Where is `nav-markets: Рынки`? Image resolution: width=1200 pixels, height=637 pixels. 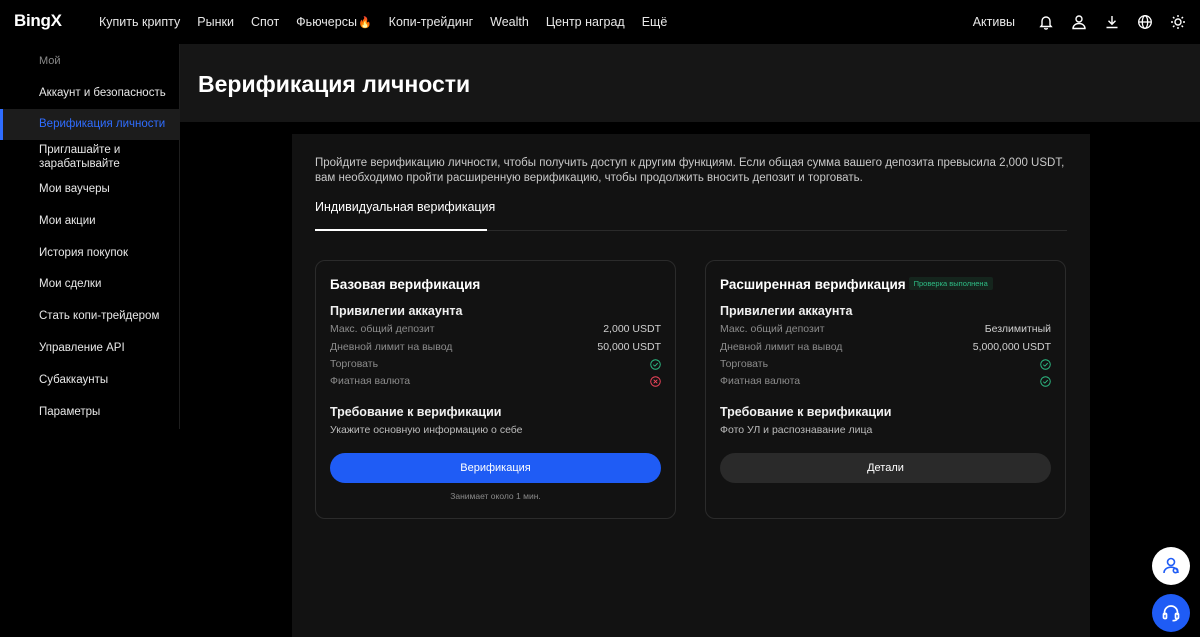 nav-markets: Рынки is located at coordinates (215, 22).